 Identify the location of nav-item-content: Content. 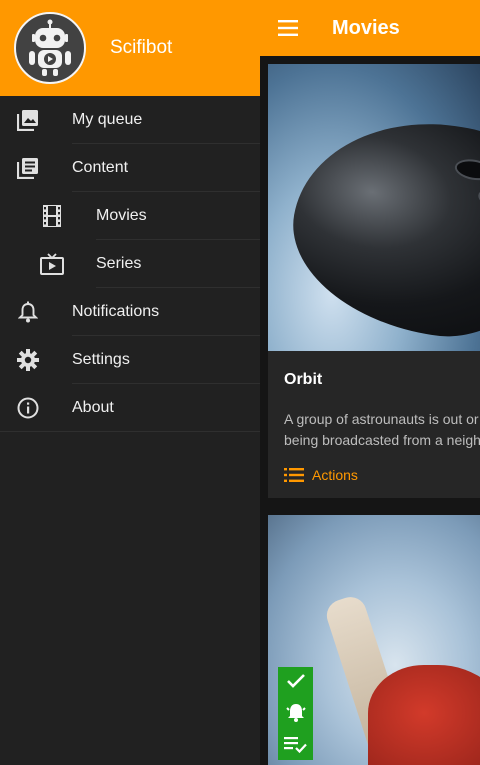
(130, 168).